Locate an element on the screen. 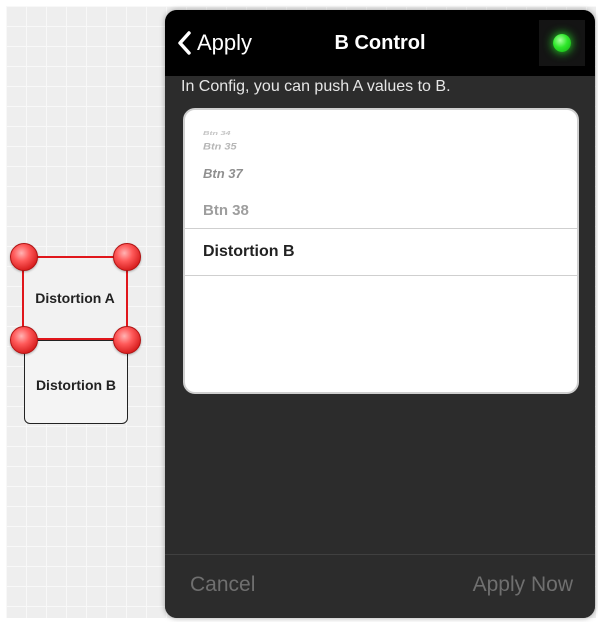  picker-item: Btn 34 is located at coordinates (217, 133).